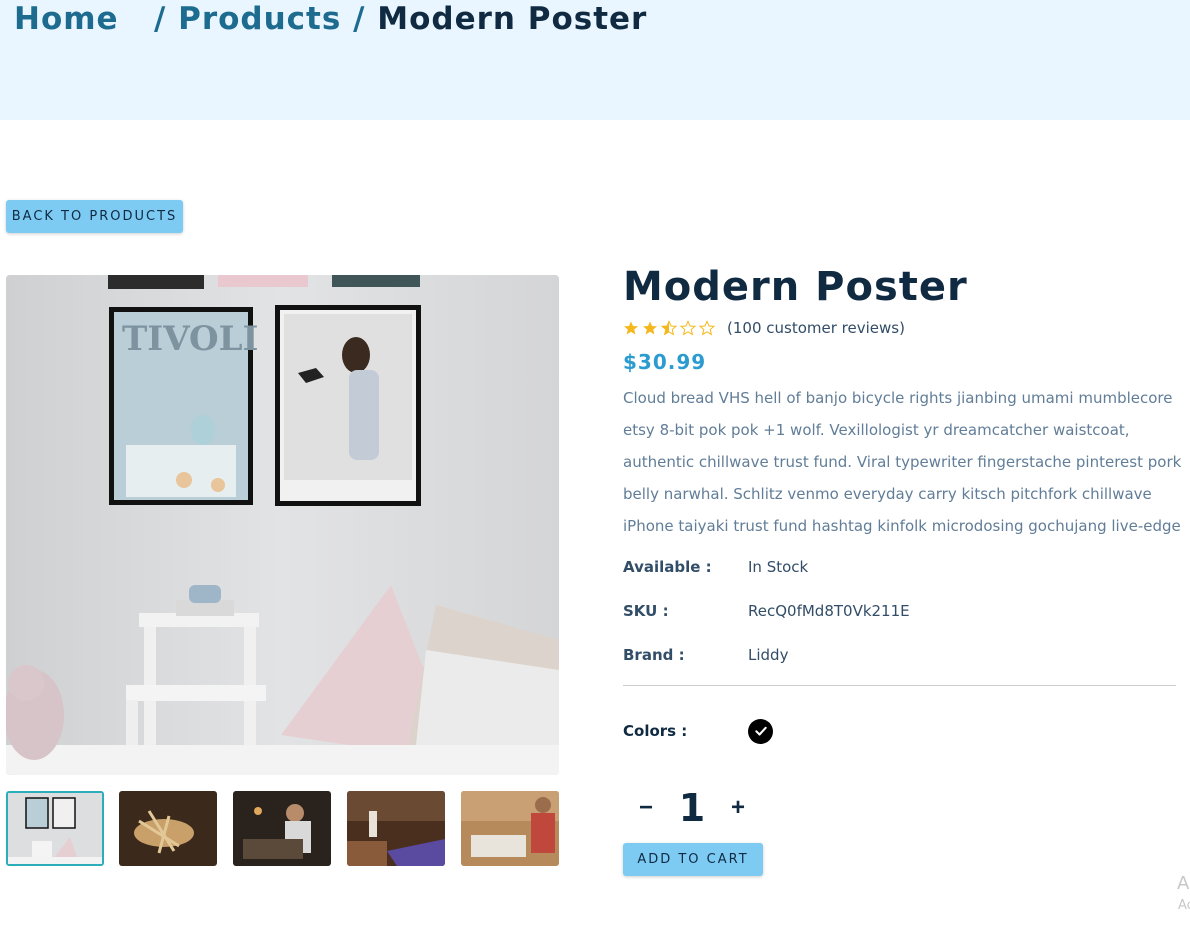 The width and height of the screenshot is (1190, 926). Describe the element at coordinates (693, 859) in the screenshot. I see `add-to-cart-button: ADD TO CART` at that location.